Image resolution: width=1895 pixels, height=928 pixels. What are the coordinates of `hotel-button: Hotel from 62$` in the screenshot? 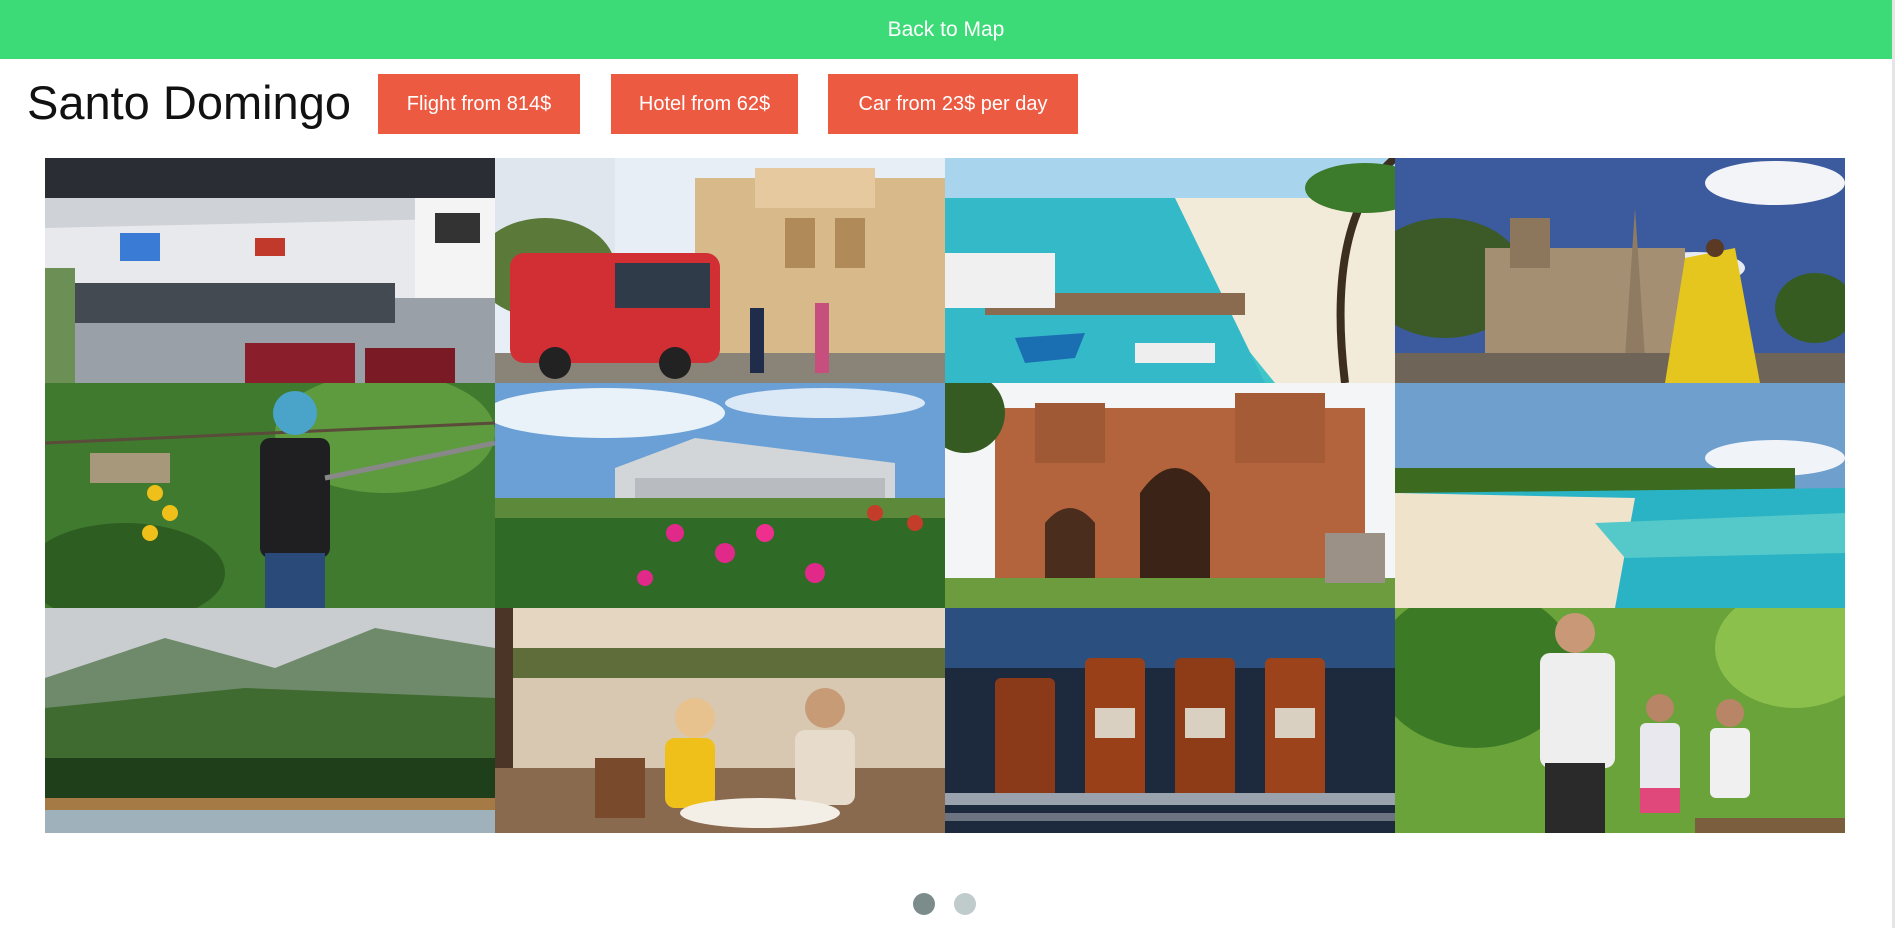 It's located at (704, 104).